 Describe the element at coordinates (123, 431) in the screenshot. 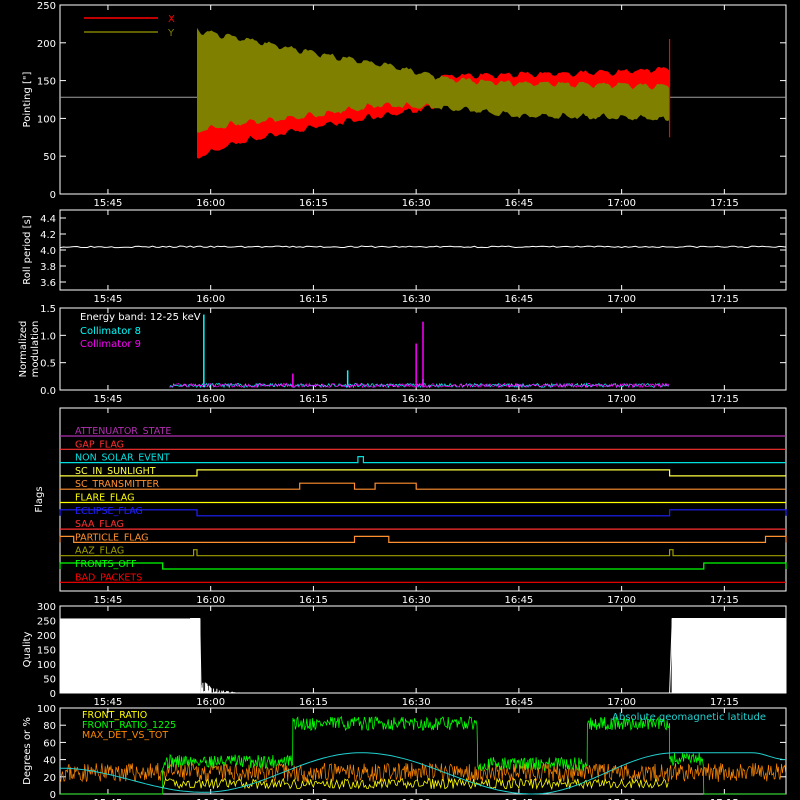

I see `flag-label-attenuator-state: ATTENUATOR_STATE` at that location.